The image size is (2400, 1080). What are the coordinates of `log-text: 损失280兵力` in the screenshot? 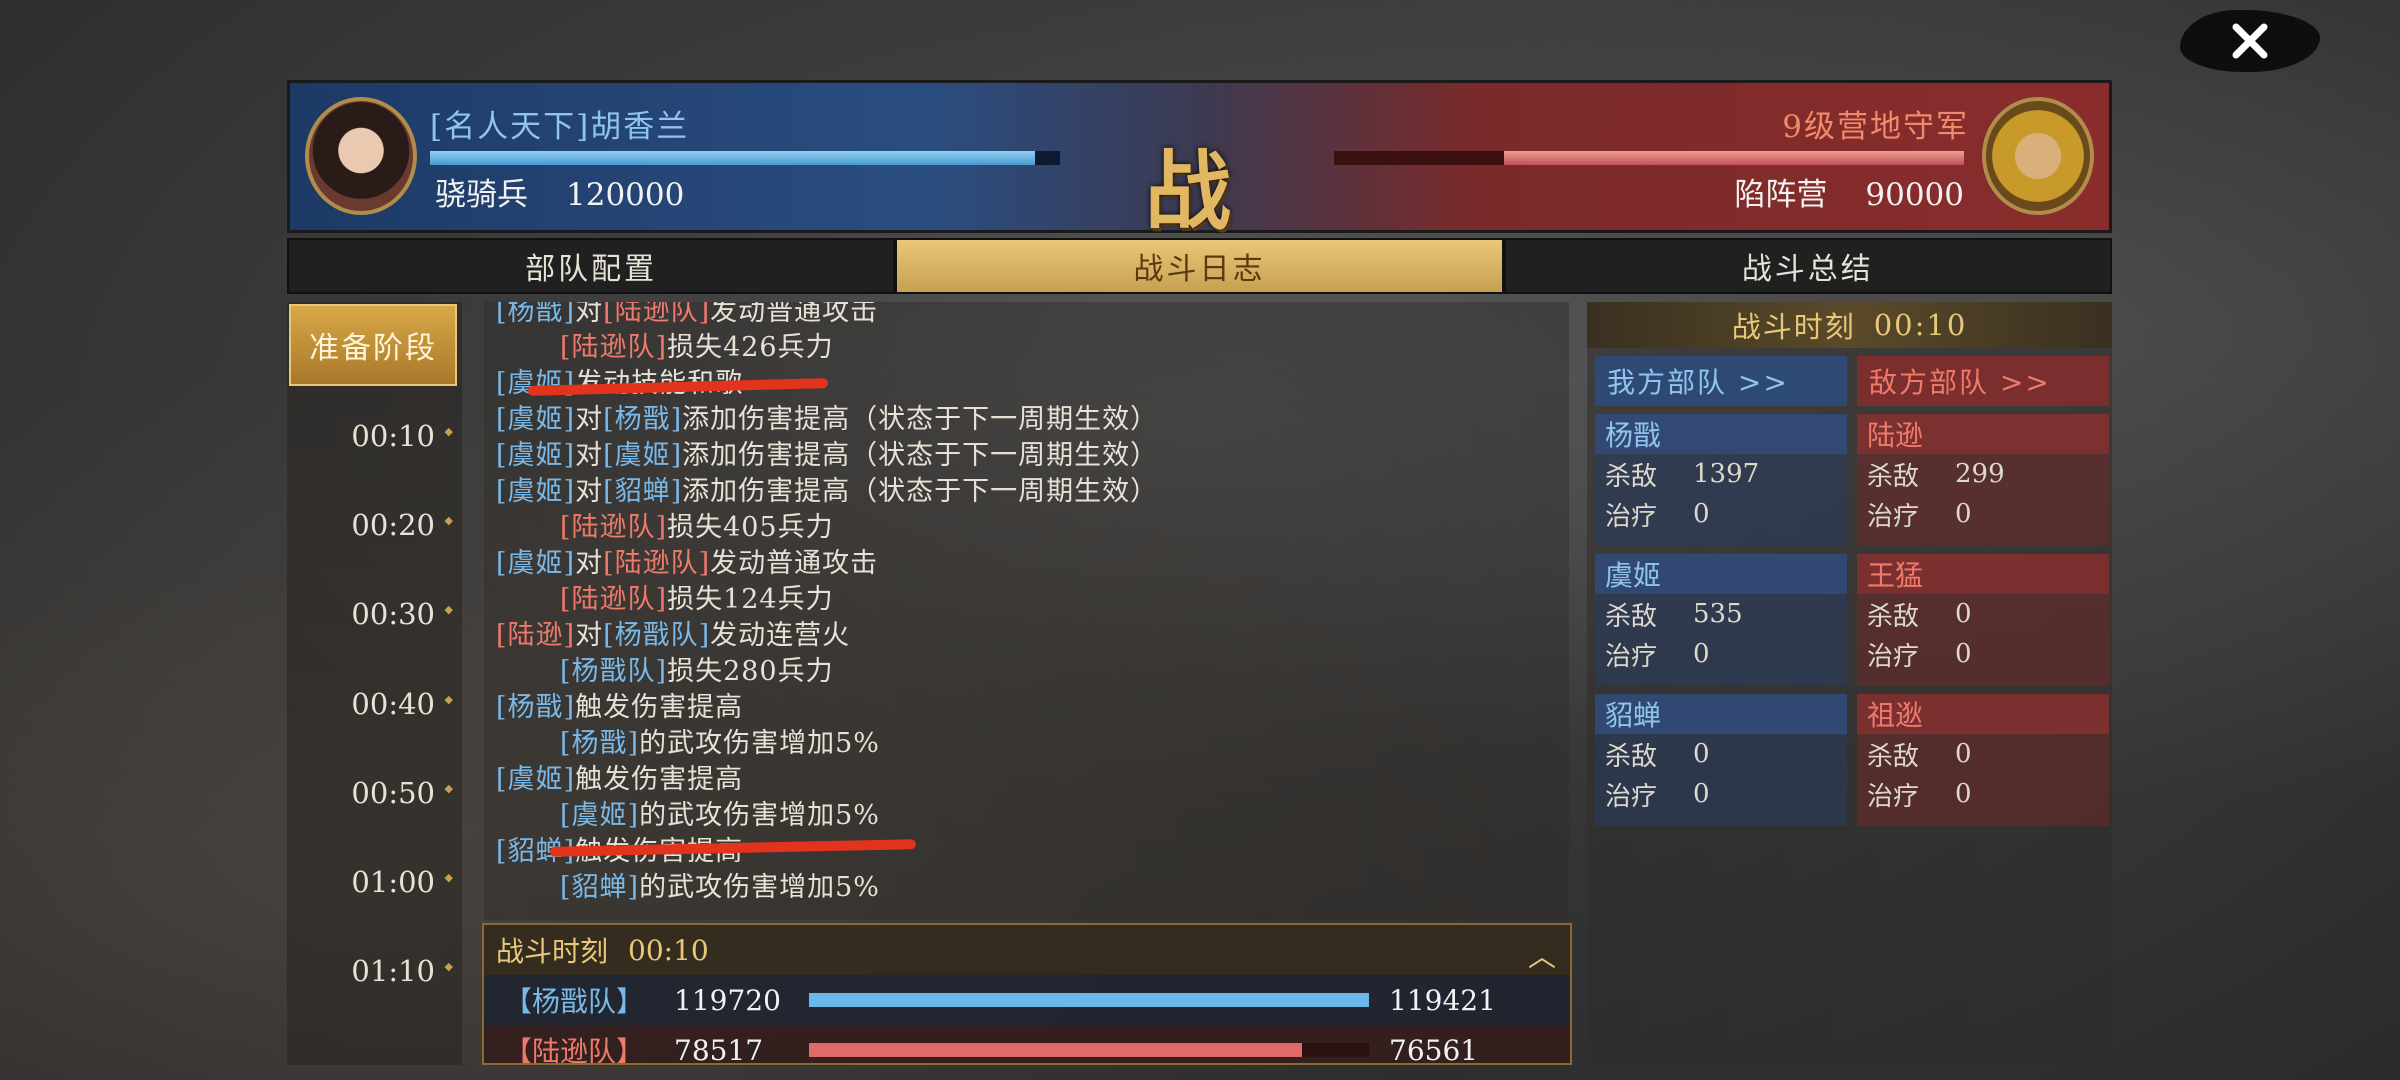 It's located at (750, 671).